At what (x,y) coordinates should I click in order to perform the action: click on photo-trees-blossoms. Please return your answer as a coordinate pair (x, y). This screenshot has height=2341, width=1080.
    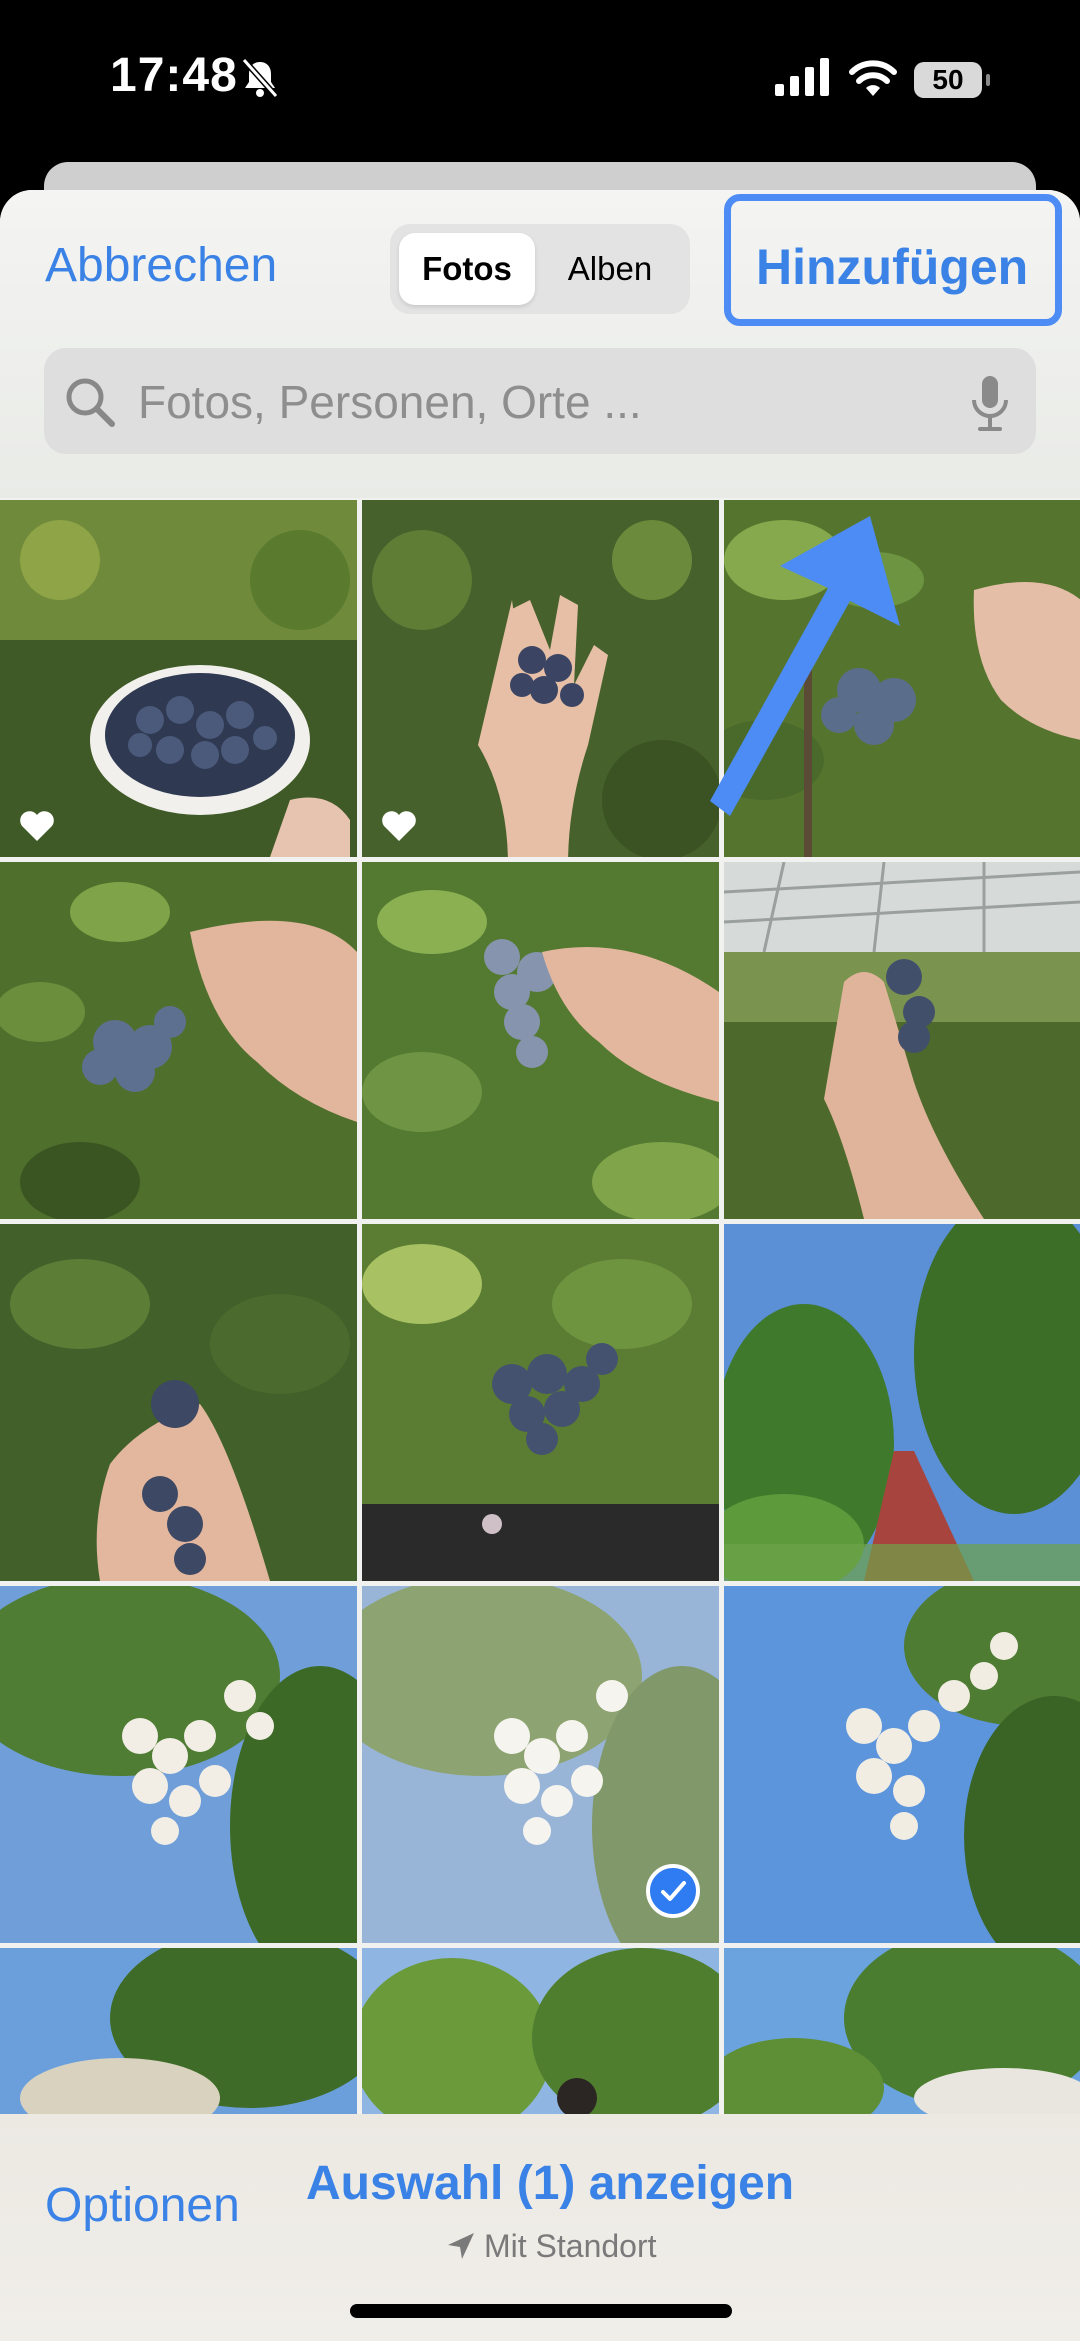
    Looking at the image, I should click on (902, 2033).